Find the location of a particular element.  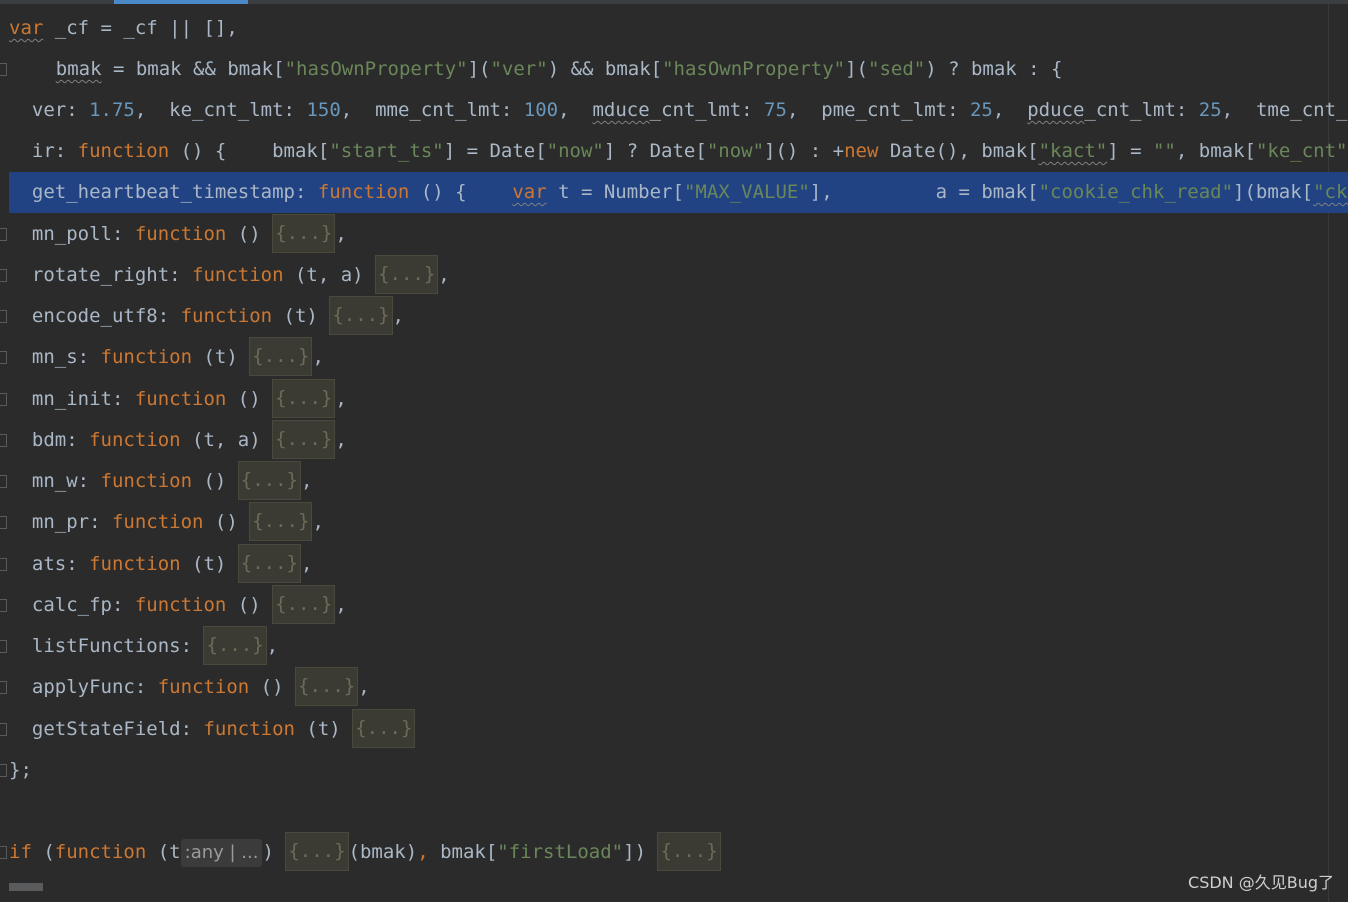

code-token: ) ? bmak : { is located at coordinates (994, 69).